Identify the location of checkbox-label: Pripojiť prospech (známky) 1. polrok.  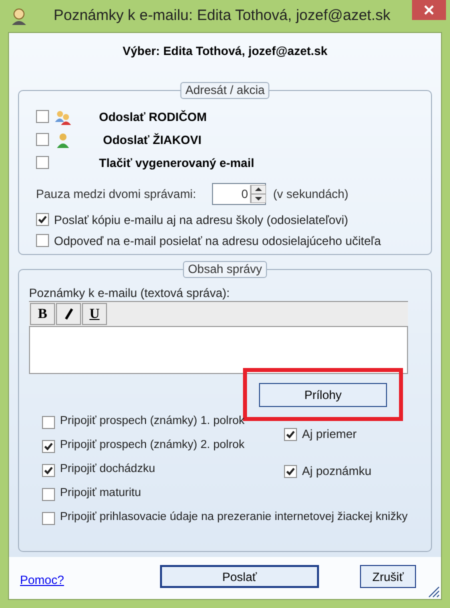
(152, 422).